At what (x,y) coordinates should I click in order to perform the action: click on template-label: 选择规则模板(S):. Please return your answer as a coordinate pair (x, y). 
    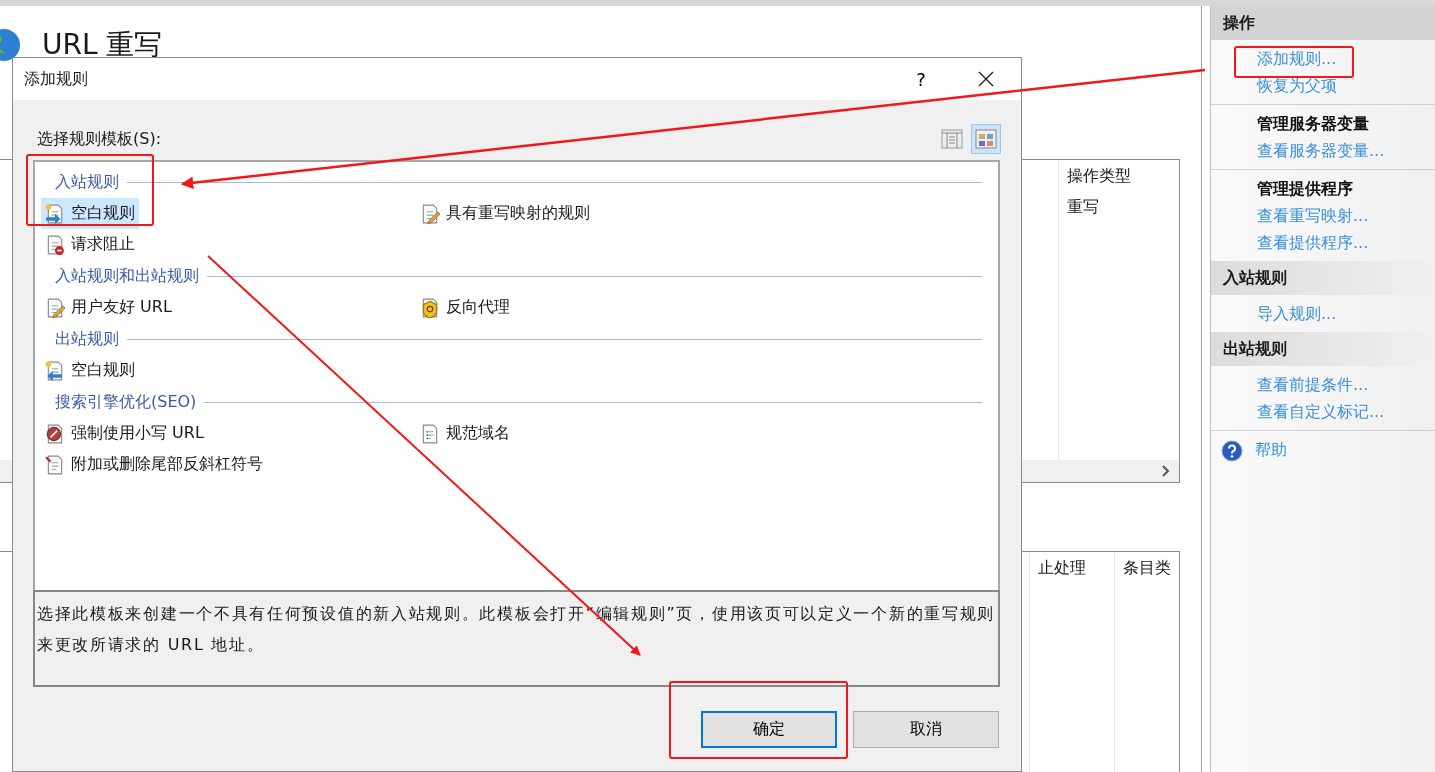
    Looking at the image, I should click on (100, 139).